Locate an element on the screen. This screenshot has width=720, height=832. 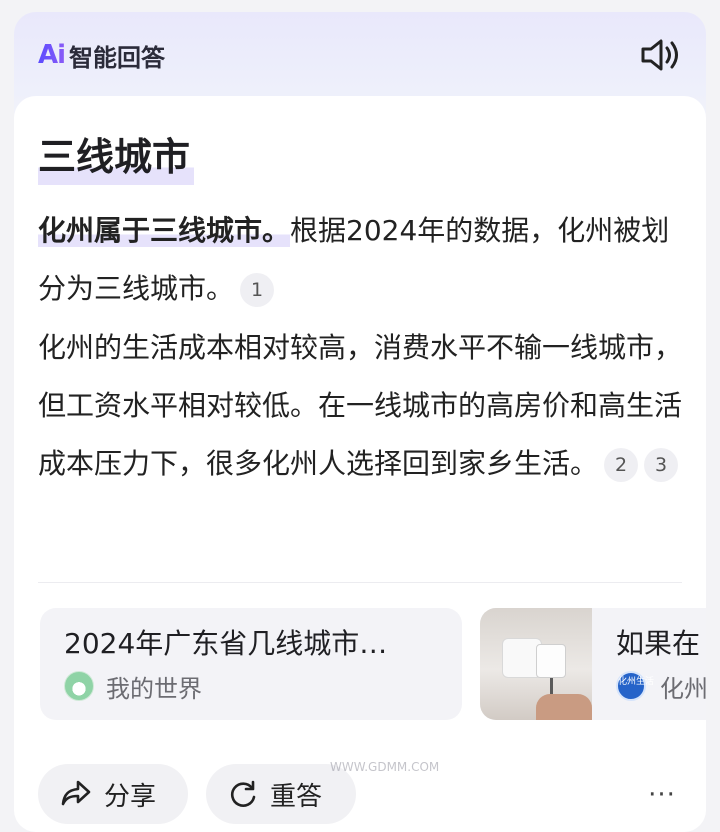
source-title: 如果在 is located at coordinates (658, 643).